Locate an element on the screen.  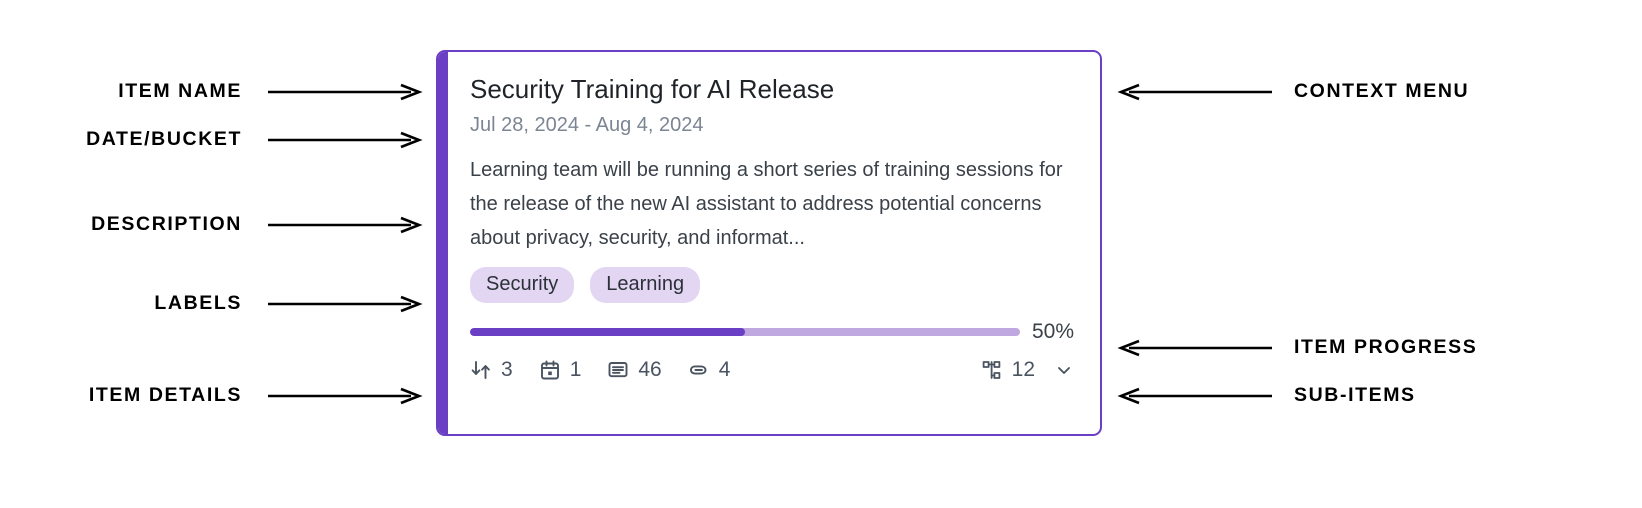
detail-comments-value: 46 is located at coordinates (650, 370).